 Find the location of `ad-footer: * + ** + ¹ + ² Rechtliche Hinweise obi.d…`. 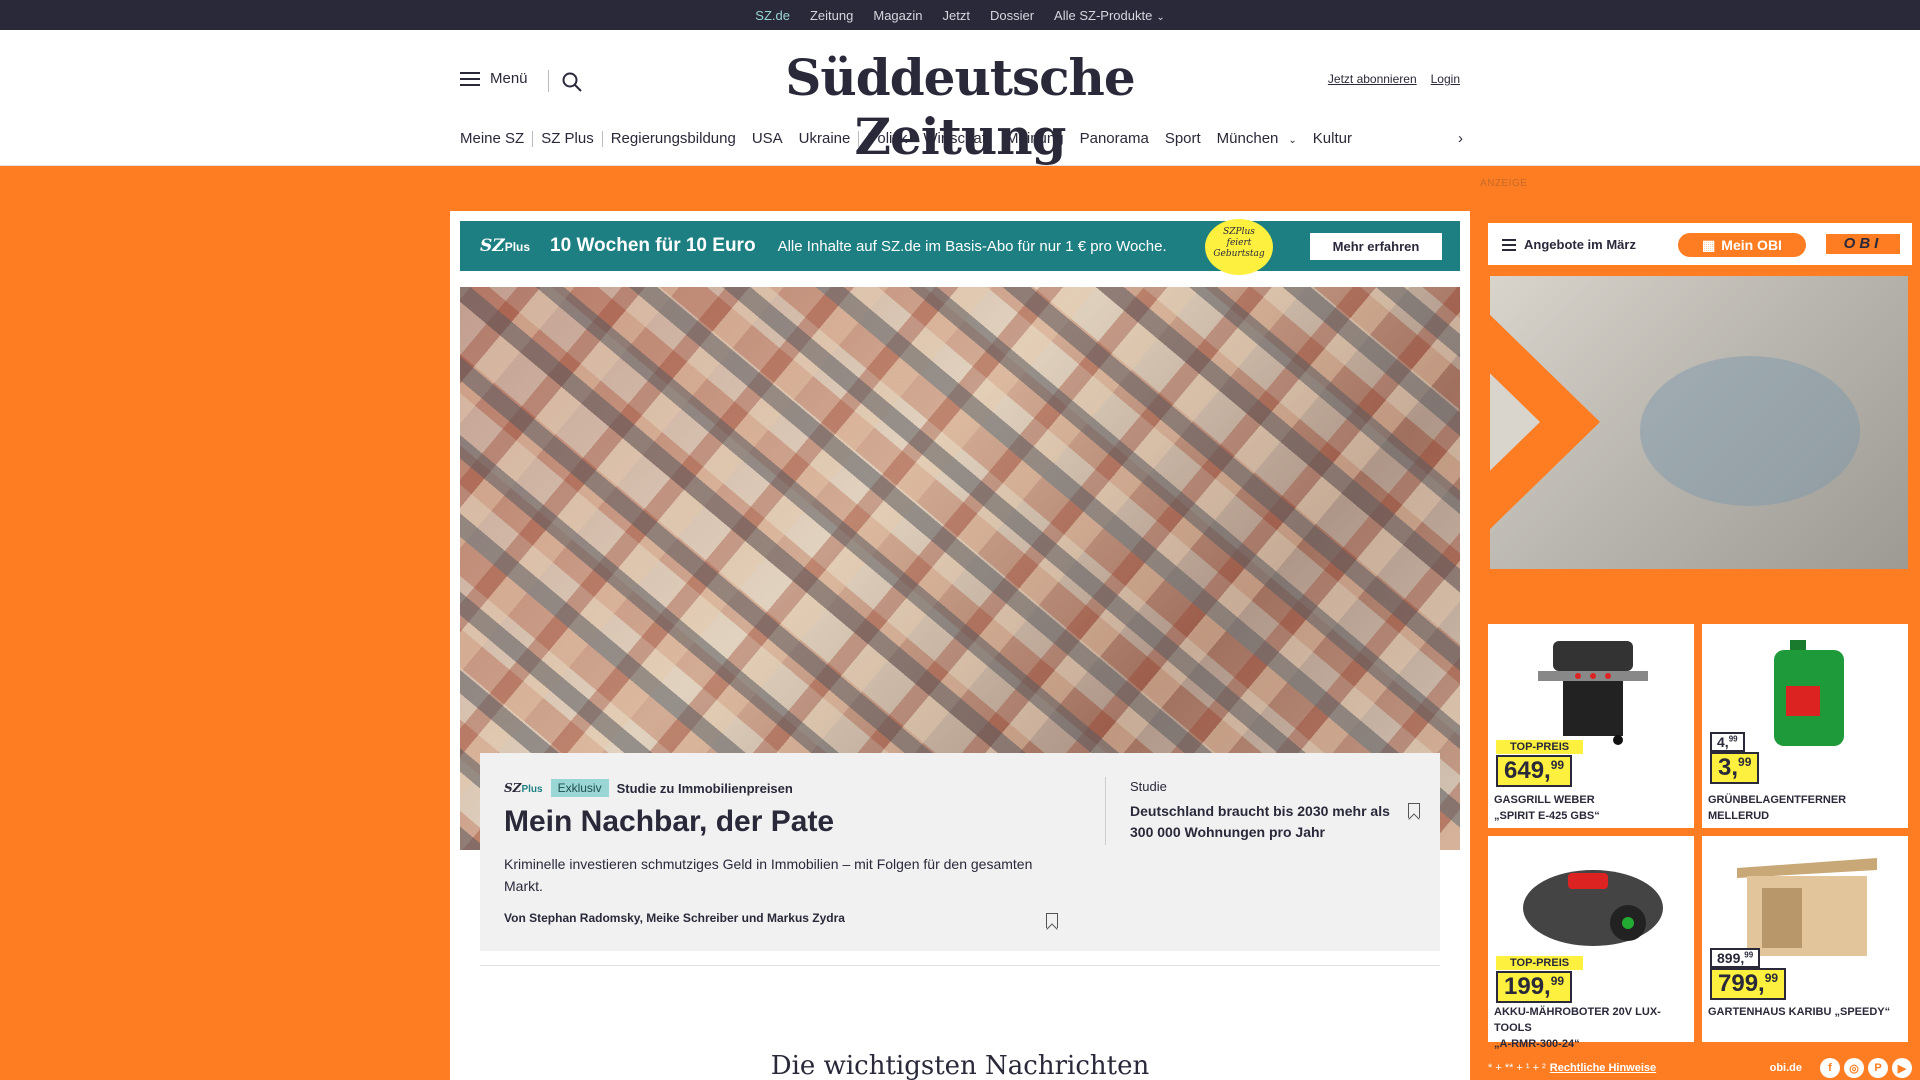

ad-footer: * + ** + ¹ + ² Rechtliche Hinweise obi.d… is located at coordinates (1700, 1068).